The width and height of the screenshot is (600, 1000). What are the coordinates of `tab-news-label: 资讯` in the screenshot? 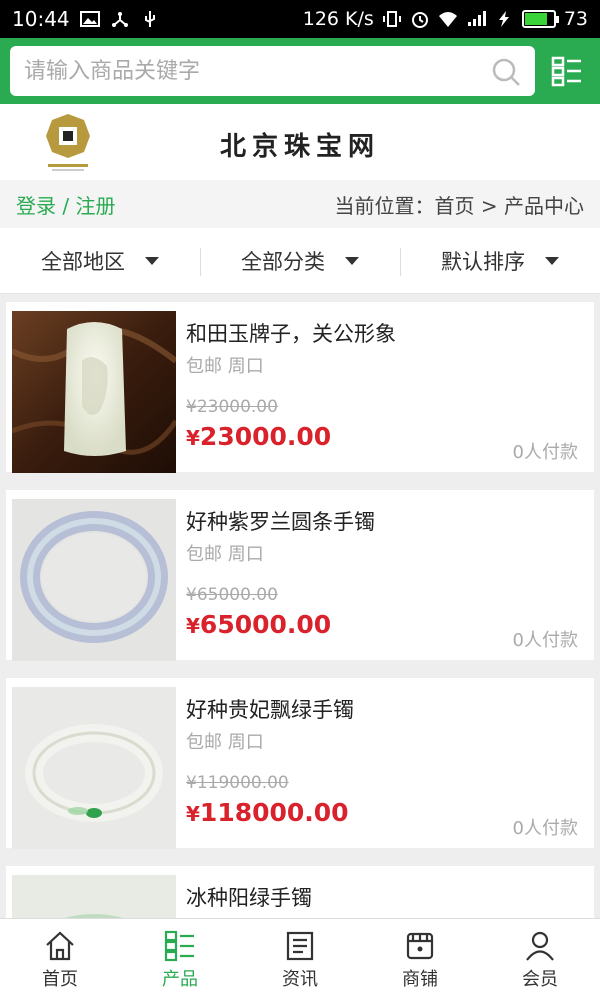 It's located at (300, 979).